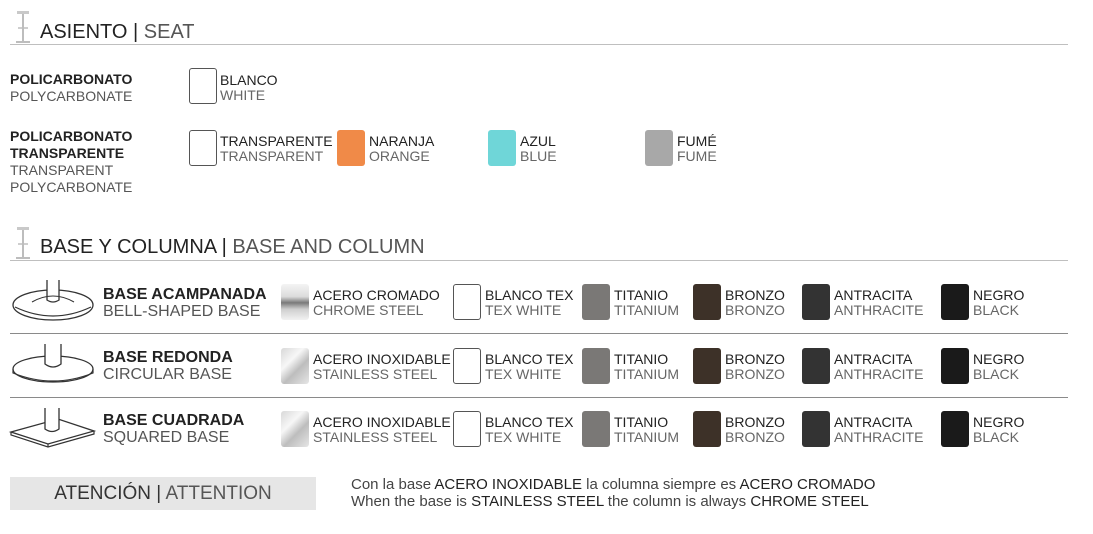 Image resolution: width=1093 pixels, height=534 pixels. Describe the element at coordinates (203, 148) in the screenshot. I see `swatch-transparent` at that location.